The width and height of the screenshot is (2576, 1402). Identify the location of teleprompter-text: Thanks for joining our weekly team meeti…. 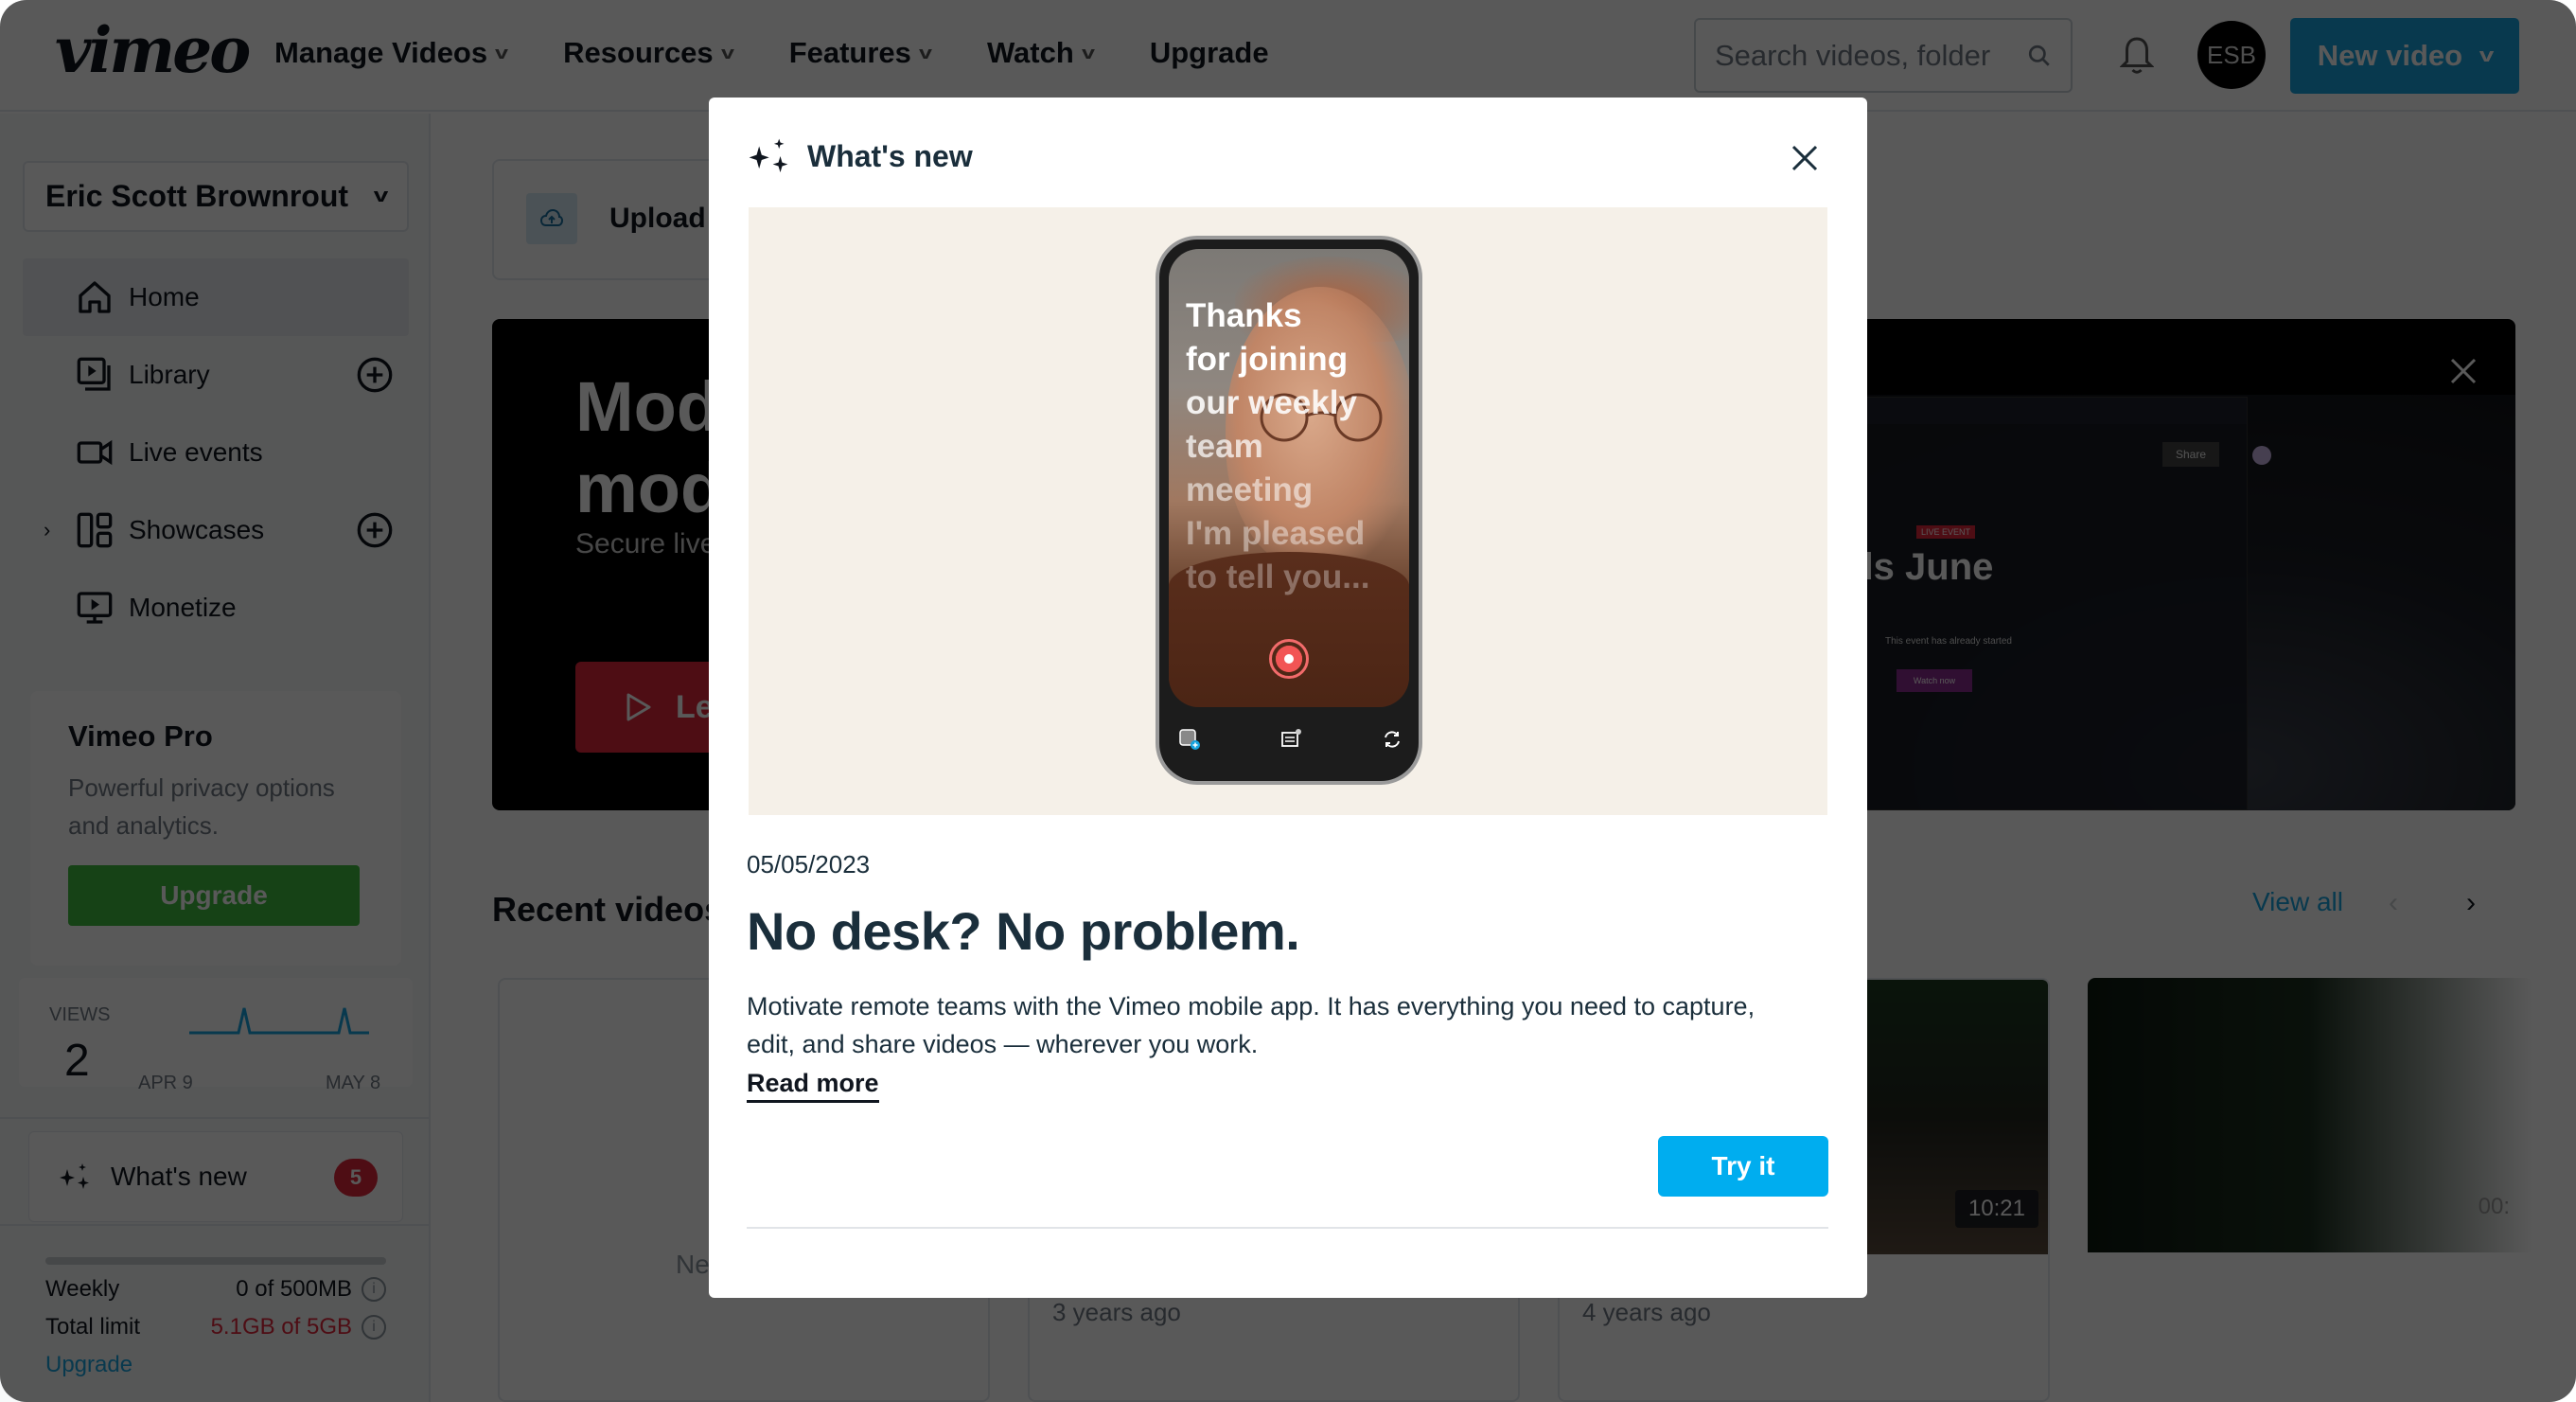
(1277, 446).